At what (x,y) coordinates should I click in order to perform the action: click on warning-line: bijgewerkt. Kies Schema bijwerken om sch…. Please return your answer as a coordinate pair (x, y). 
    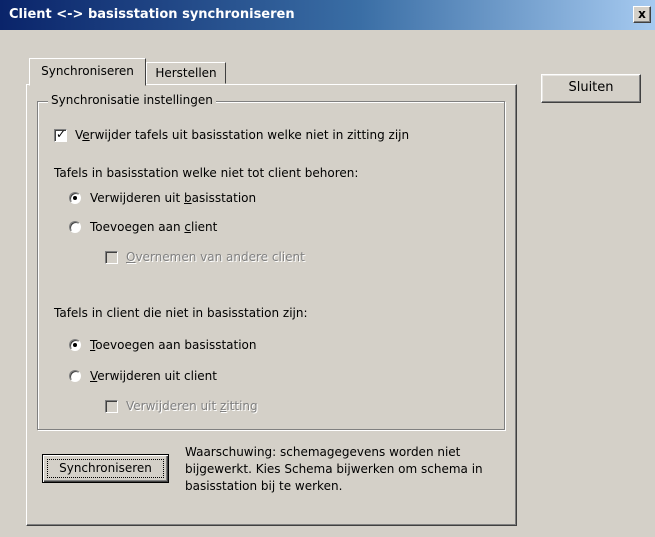
    Looking at the image, I should click on (334, 469).